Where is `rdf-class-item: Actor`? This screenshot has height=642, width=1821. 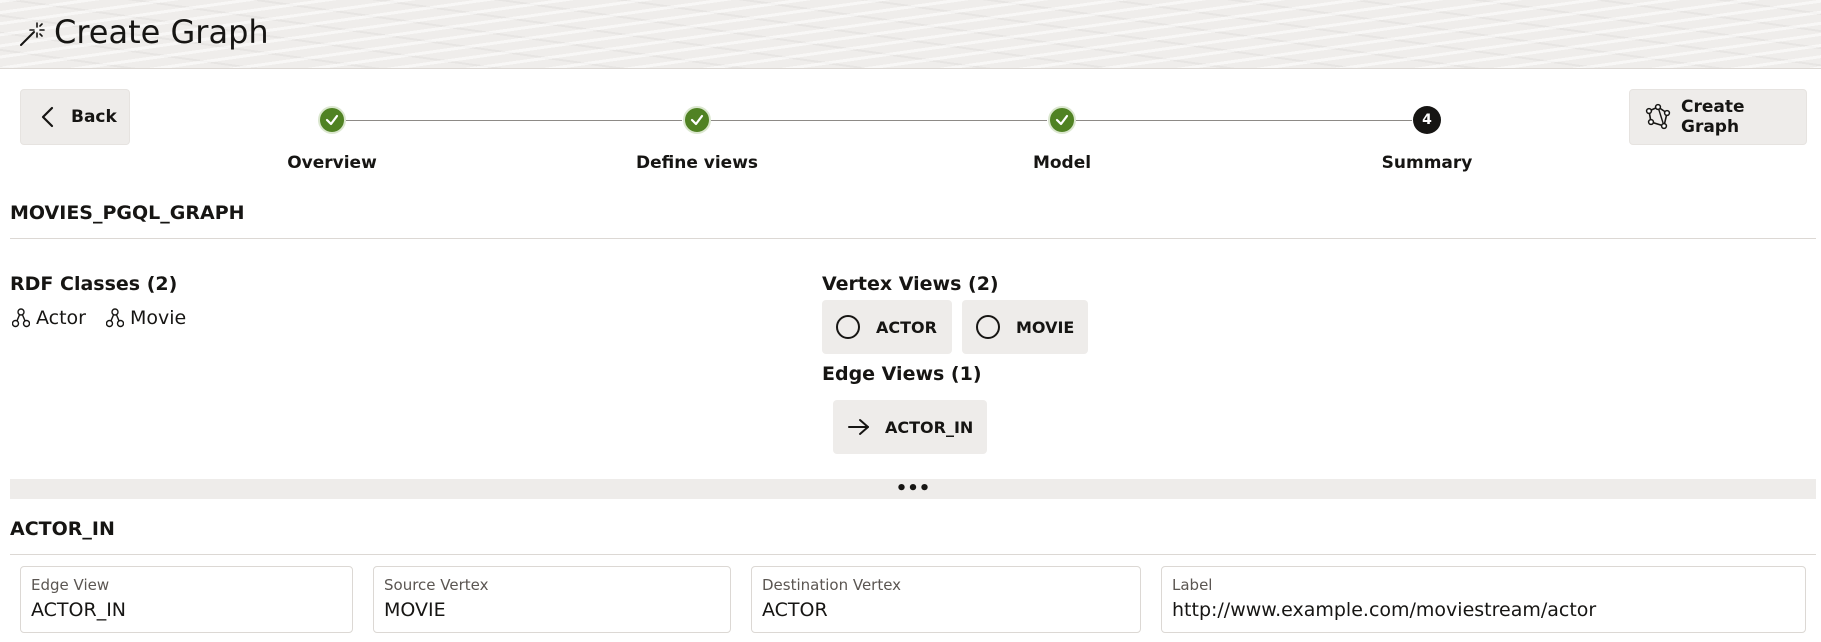 rdf-class-item: Actor is located at coordinates (49, 318).